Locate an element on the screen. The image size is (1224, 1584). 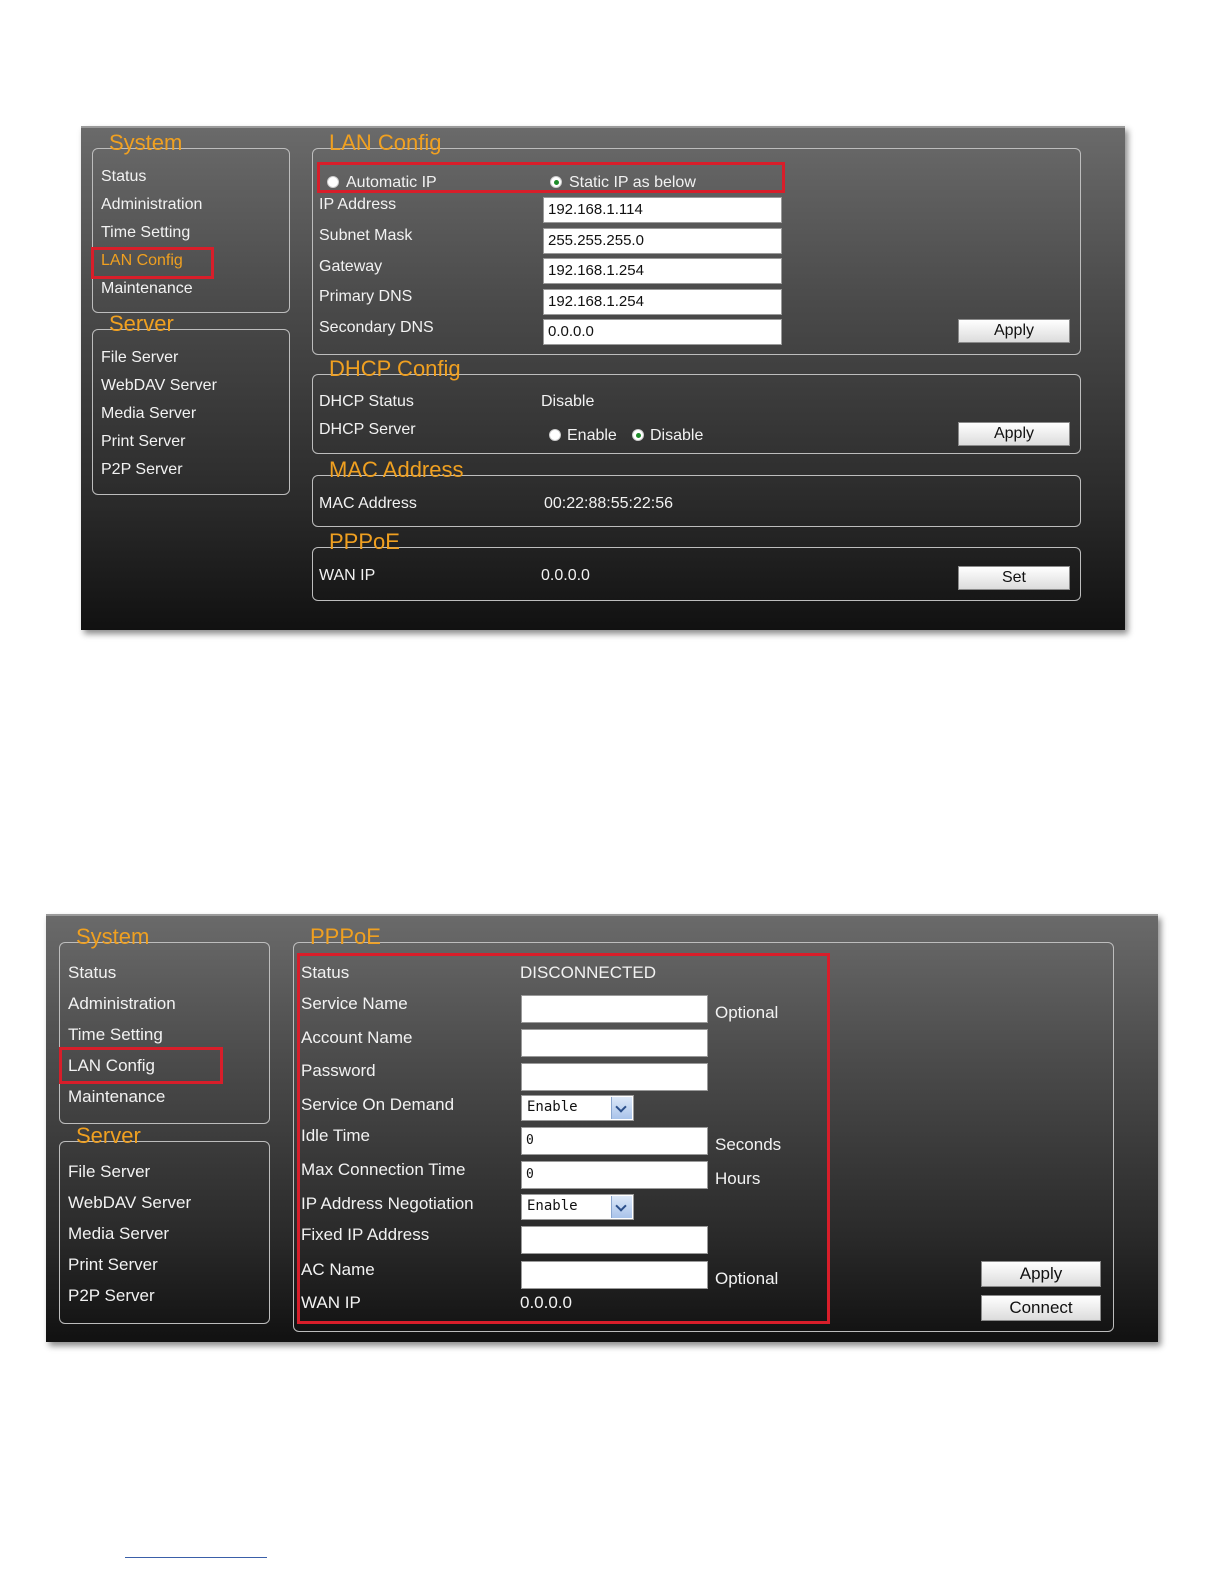
nav-print-server: Print Server is located at coordinates (143, 442).